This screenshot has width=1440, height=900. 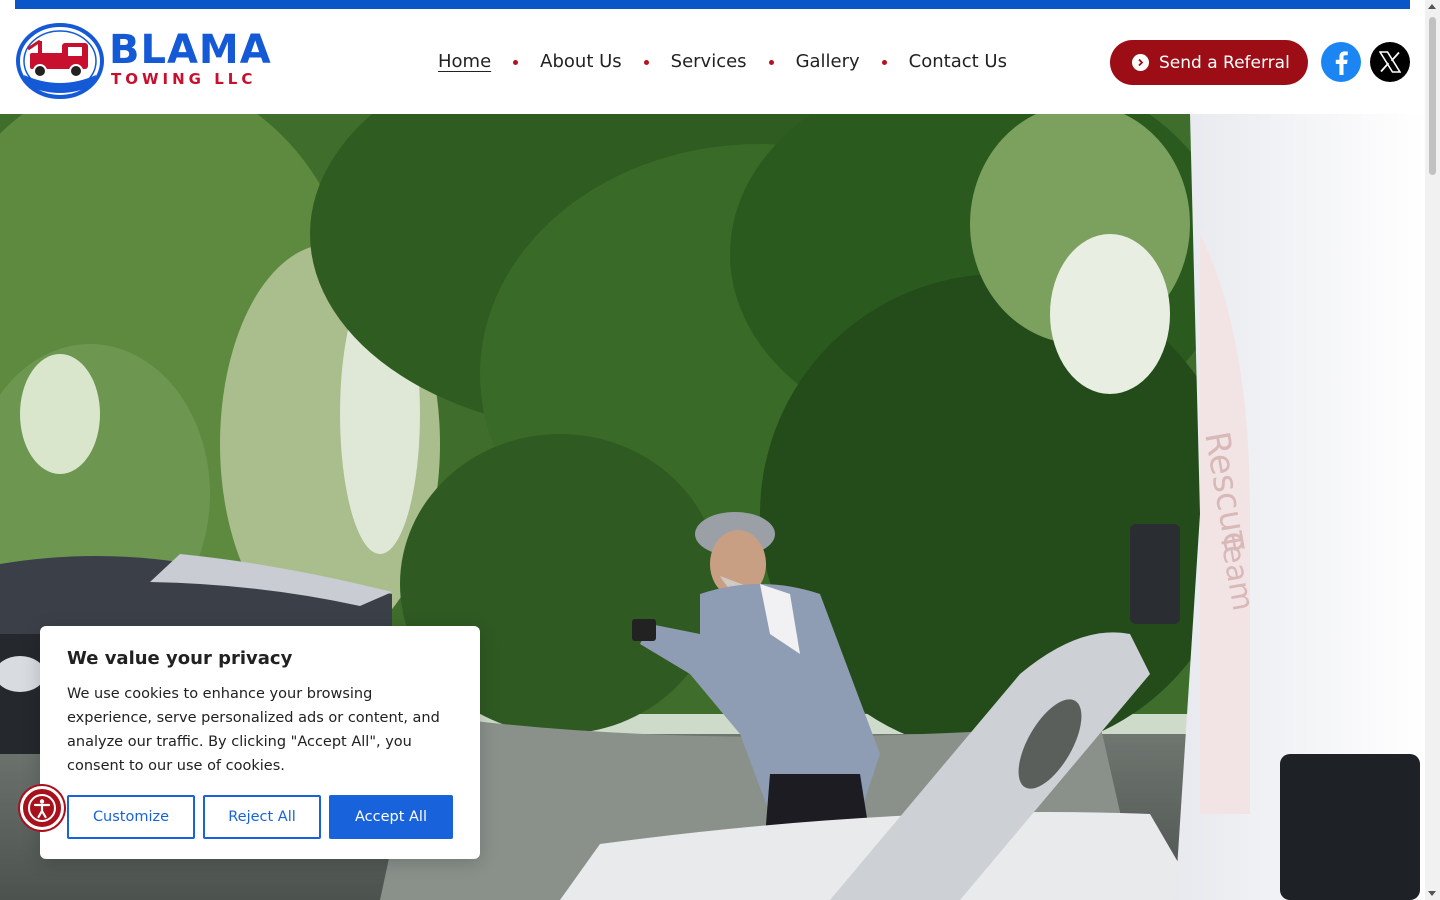 I want to click on reject-all-button: Reject All, so click(x=262, y=817).